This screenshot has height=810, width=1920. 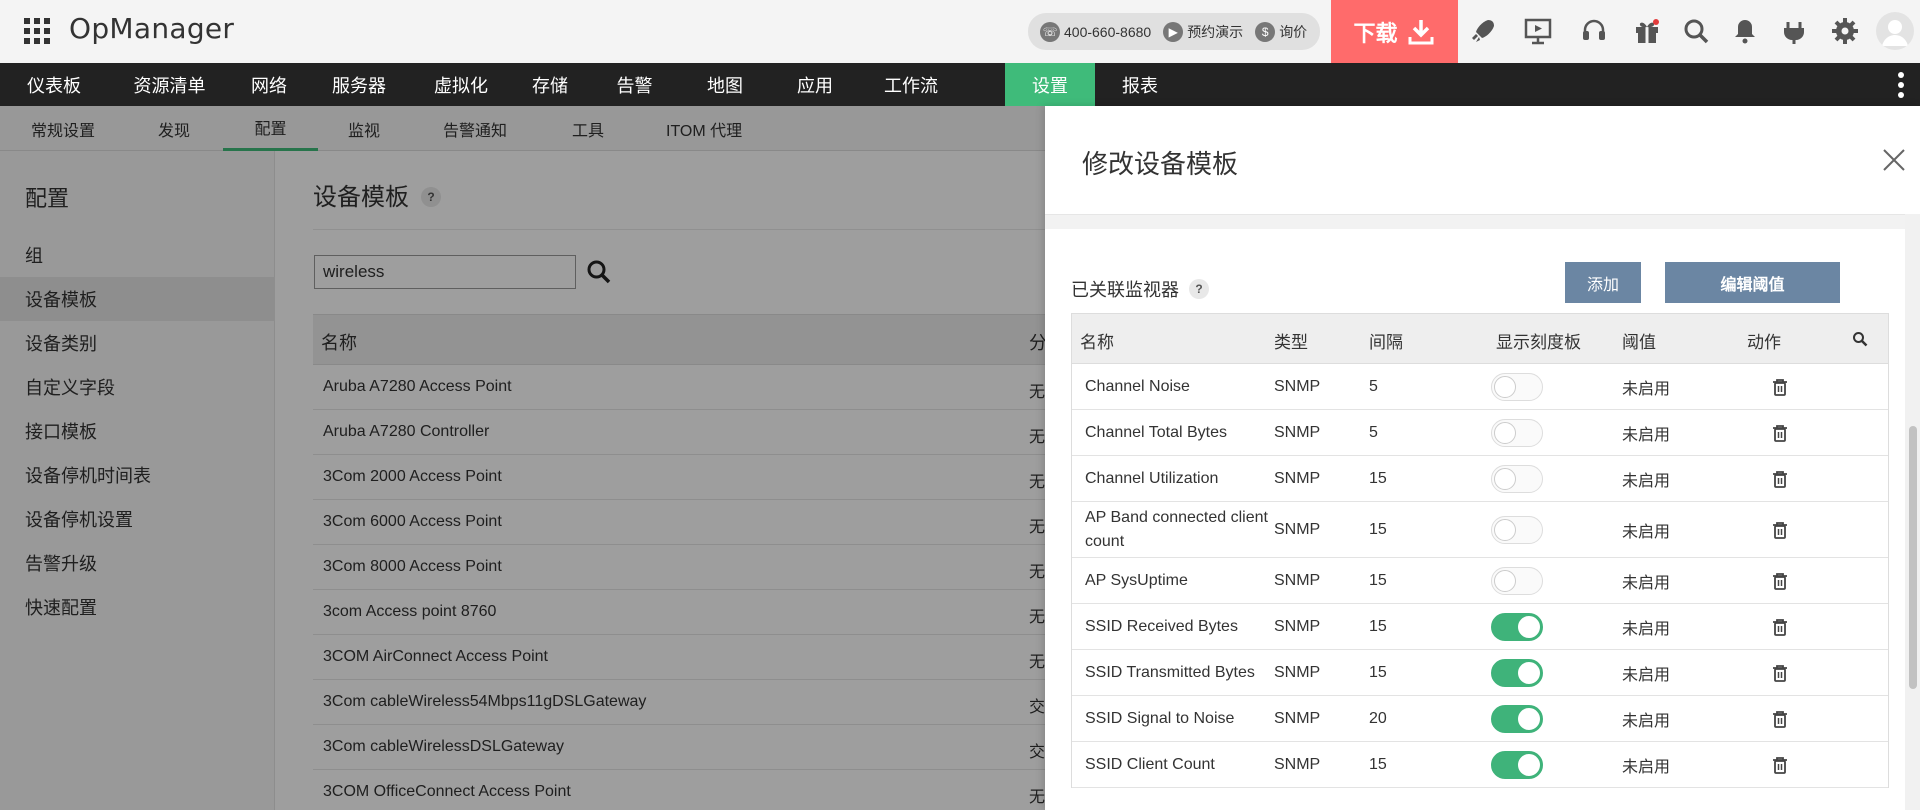 I want to click on col-interval-header: 间隔, so click(x=1386, y=340).